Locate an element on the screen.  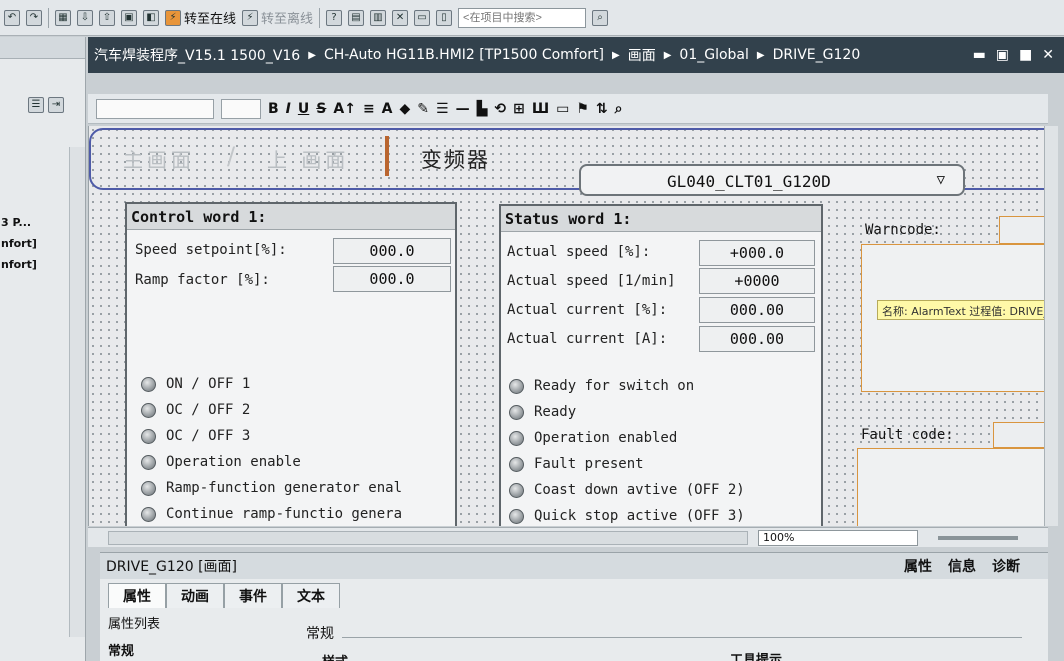
warncode-field is located at coordinates (1021, 230).